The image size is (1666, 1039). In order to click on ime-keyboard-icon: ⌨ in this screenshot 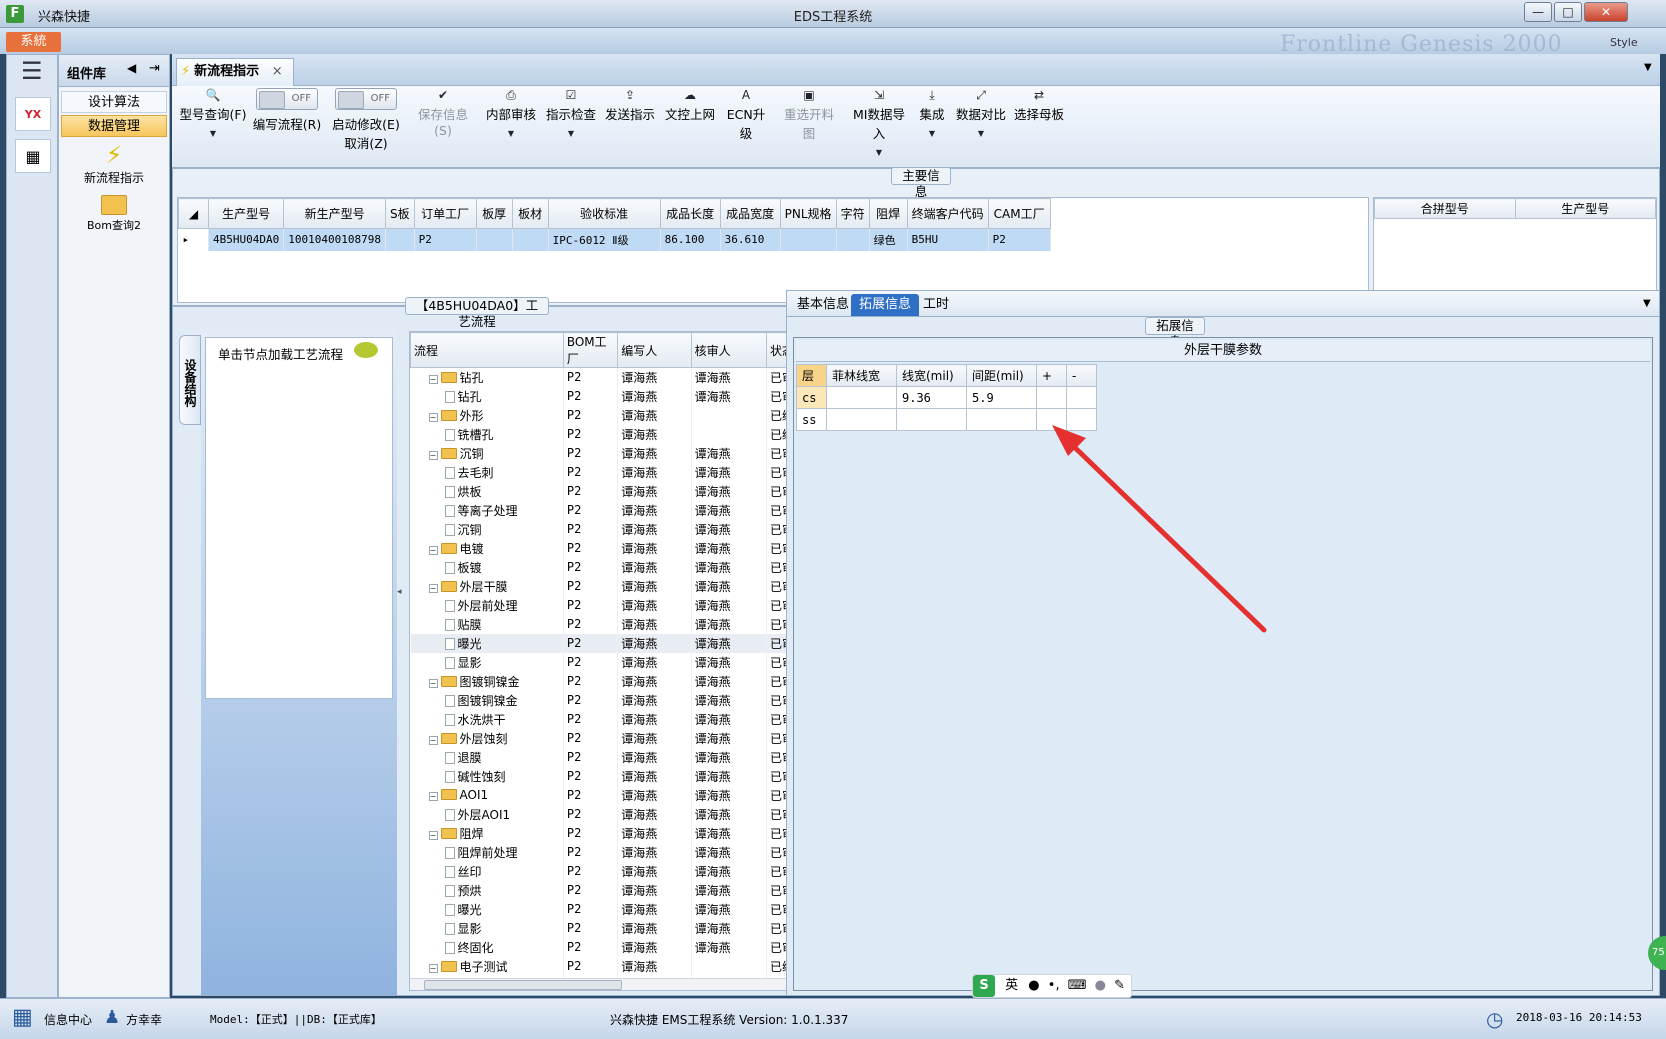, I will do `click(1077, 985)`.